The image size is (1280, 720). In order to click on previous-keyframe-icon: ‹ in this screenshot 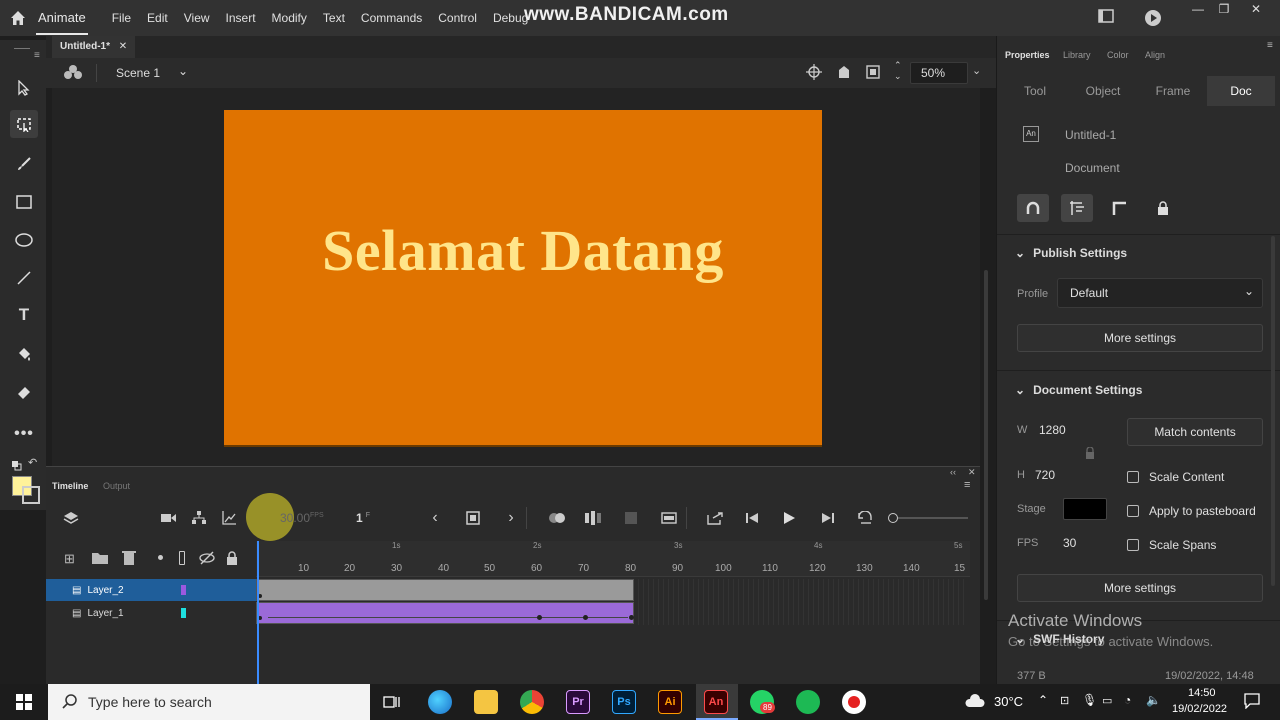, I will do `click(435, 518)`.